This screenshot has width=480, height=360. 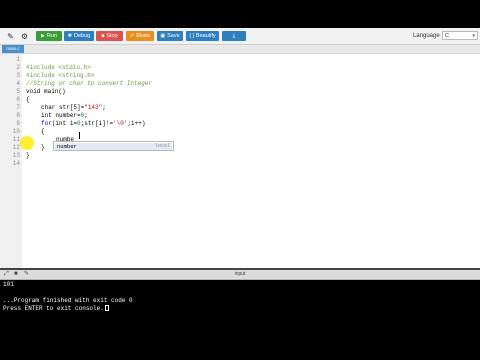 I want to click on mouse-cursor-highlight, so click(x=27, y=143).